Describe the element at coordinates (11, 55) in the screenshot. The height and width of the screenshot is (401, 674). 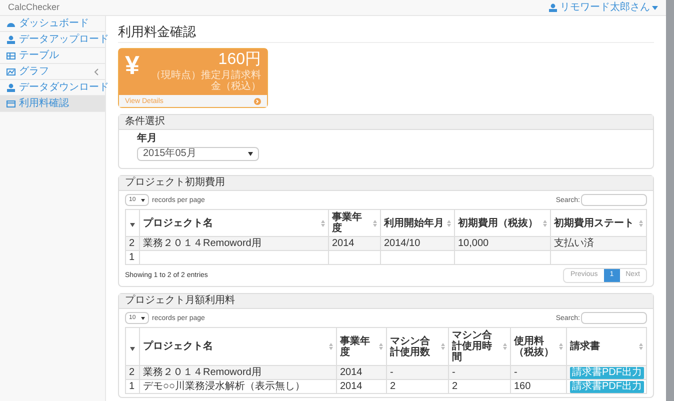
I see `table-icon` at that location.